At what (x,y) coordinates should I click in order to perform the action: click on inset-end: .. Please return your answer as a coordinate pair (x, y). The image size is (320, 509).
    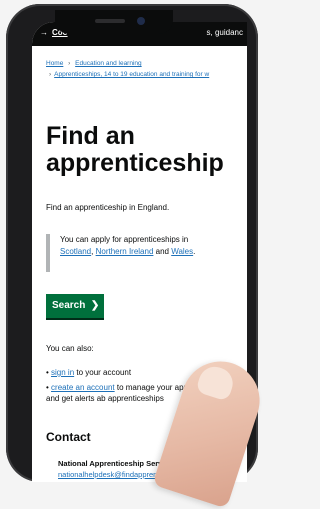
    Looking at the image, I should click on (194, 251).